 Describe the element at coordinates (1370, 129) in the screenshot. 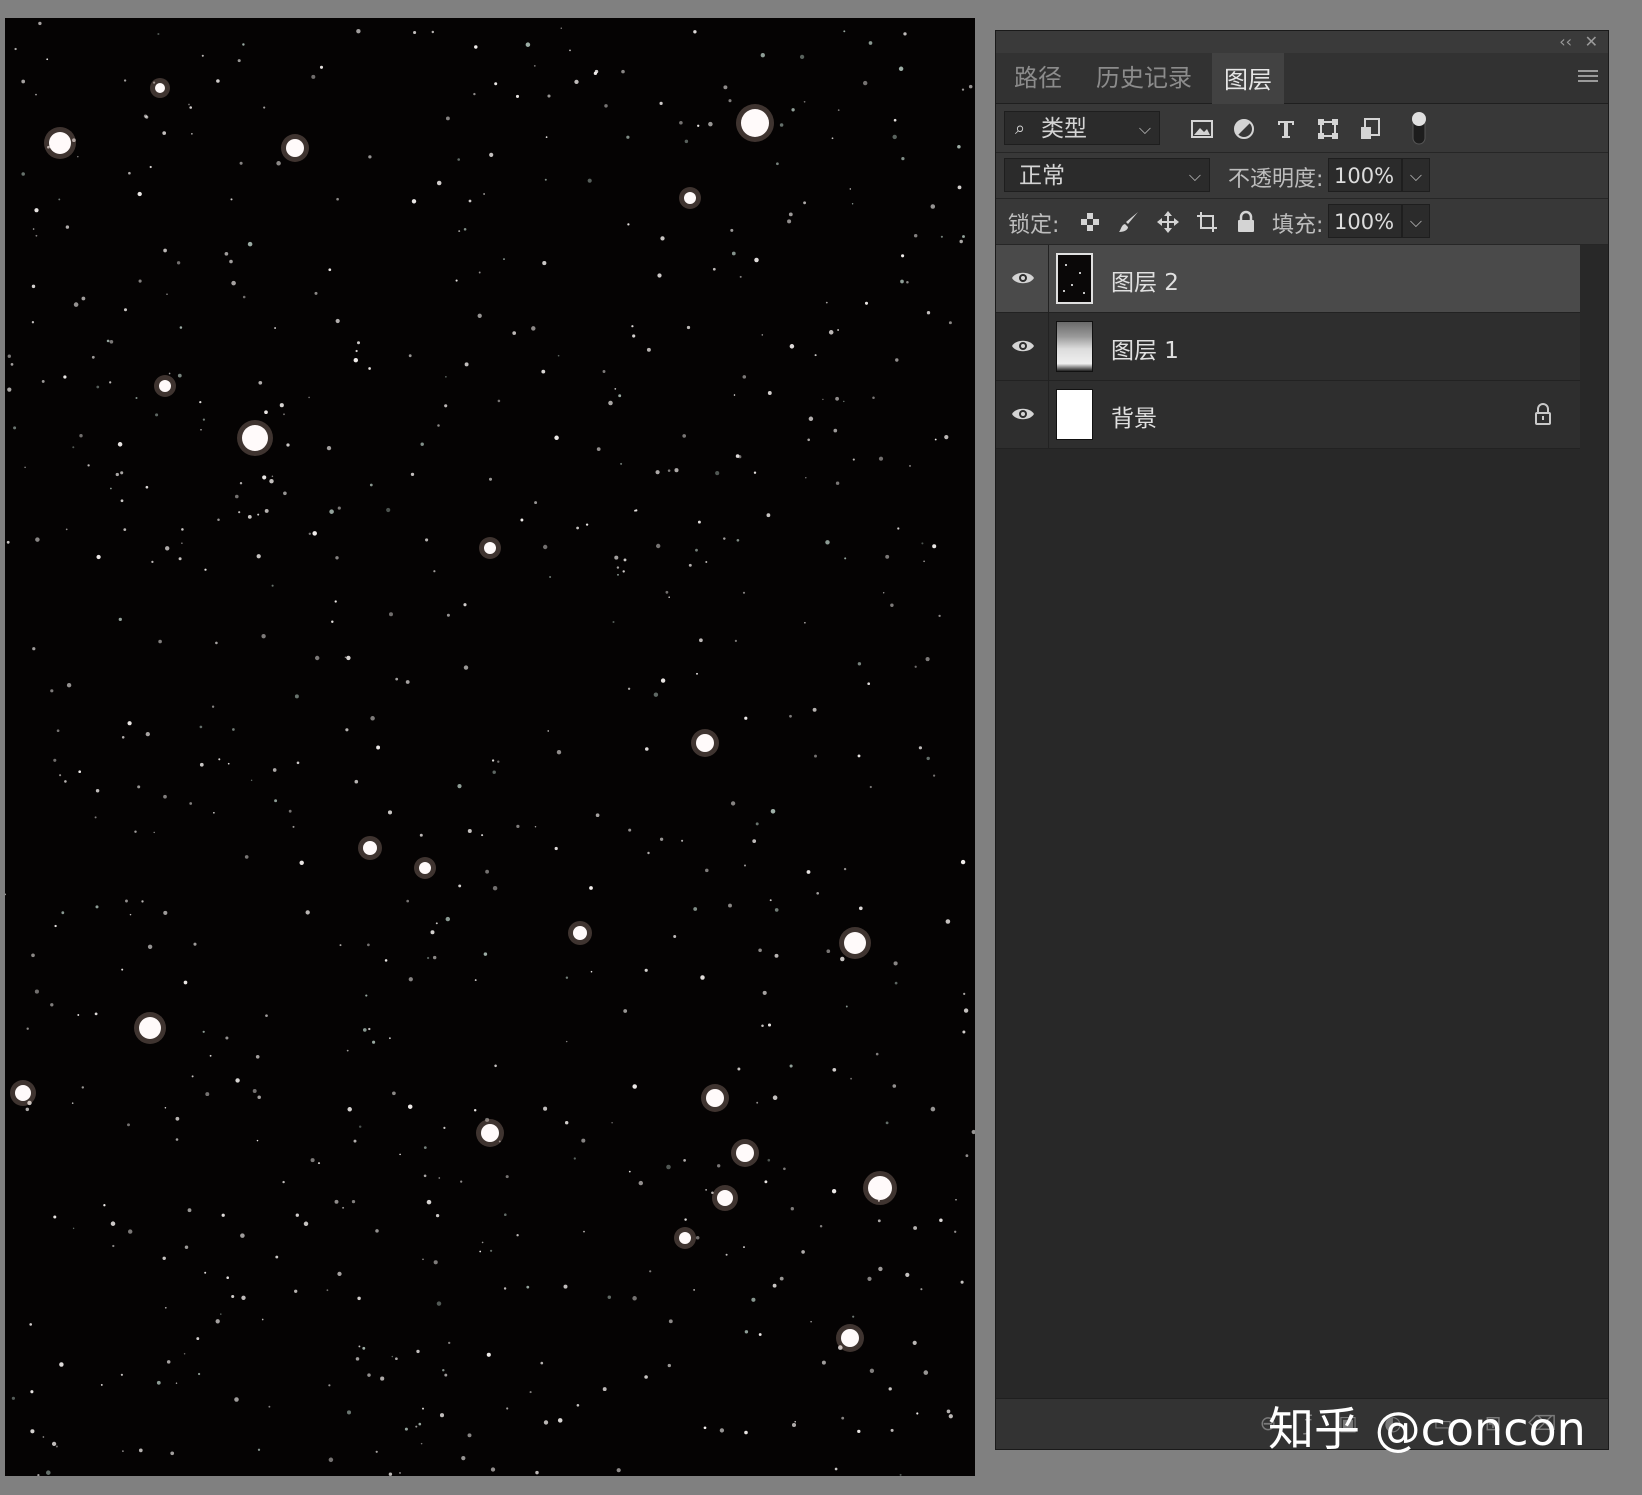

I see `smart-object-filter-icon` at that location.